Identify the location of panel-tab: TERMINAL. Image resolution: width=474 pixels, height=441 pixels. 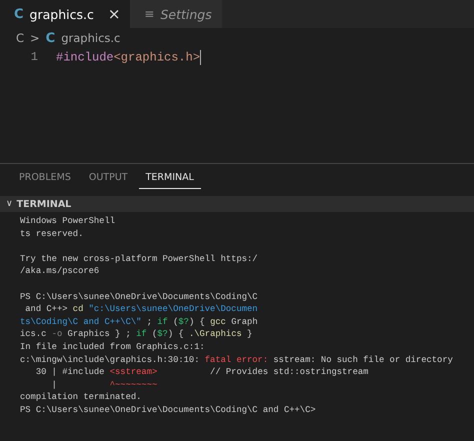
(169, 179).